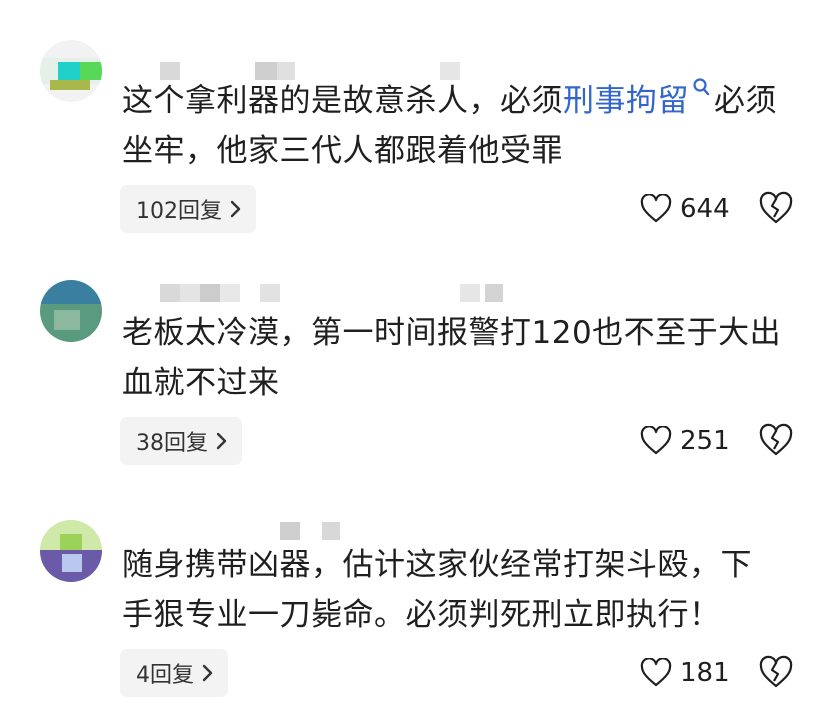  I want to click on like-count: 181, so click(705, 673).